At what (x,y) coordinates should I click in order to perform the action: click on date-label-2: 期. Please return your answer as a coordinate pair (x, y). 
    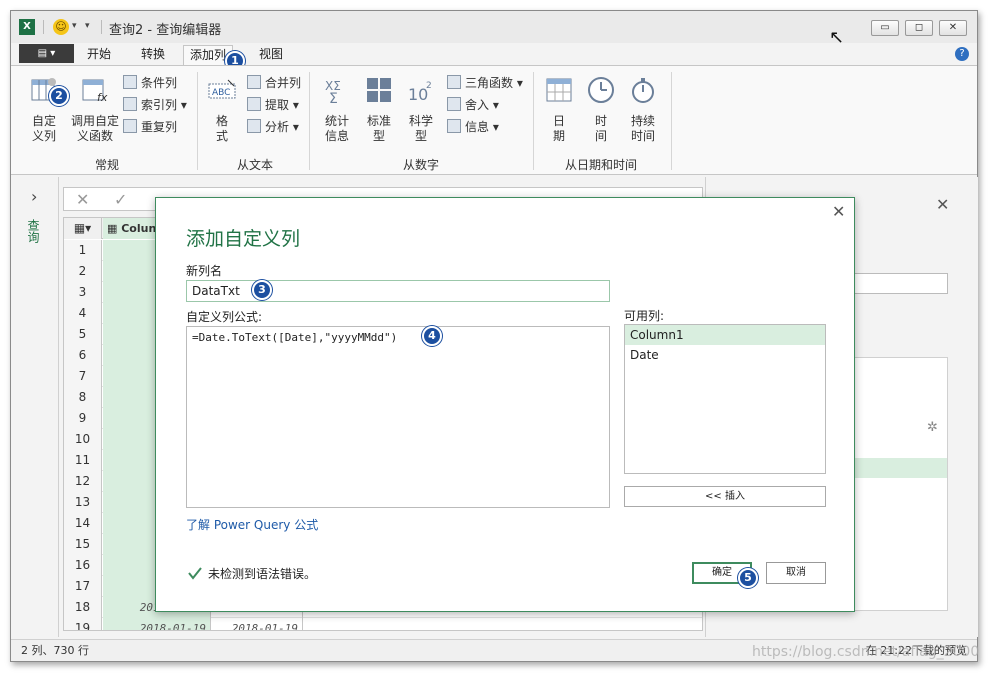
    Looking at the image, I should click on (558, 136).